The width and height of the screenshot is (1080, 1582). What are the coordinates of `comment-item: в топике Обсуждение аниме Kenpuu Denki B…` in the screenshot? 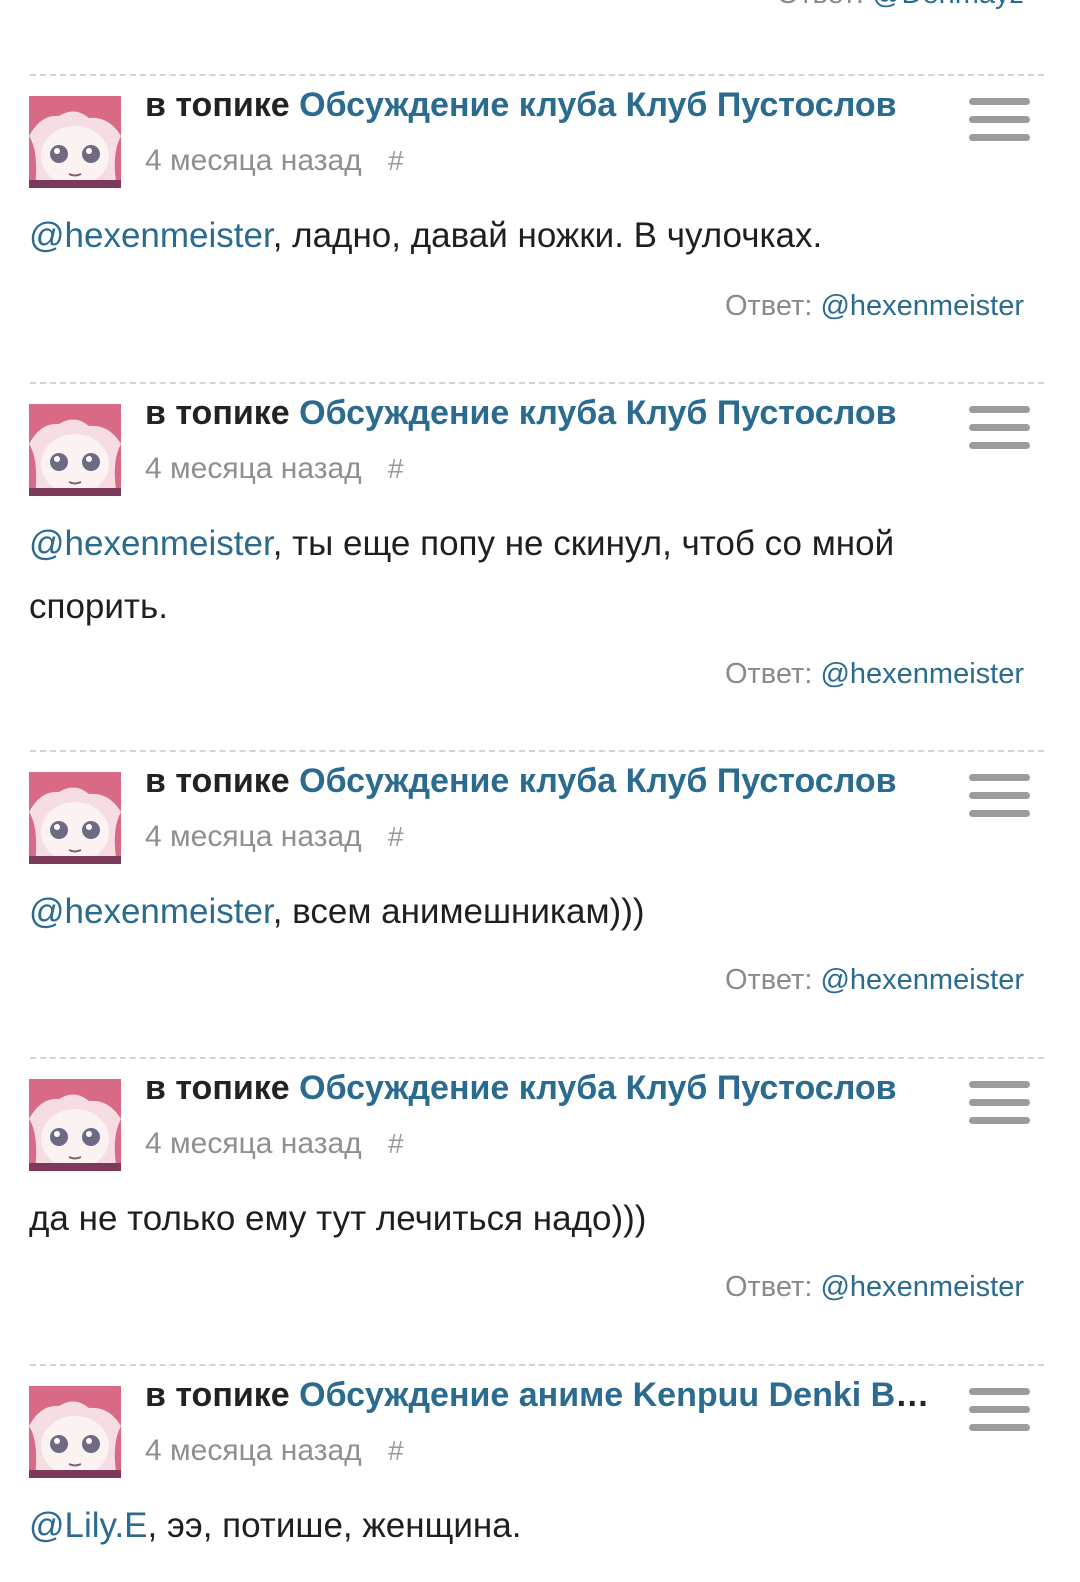 It's located at (540, 1473).